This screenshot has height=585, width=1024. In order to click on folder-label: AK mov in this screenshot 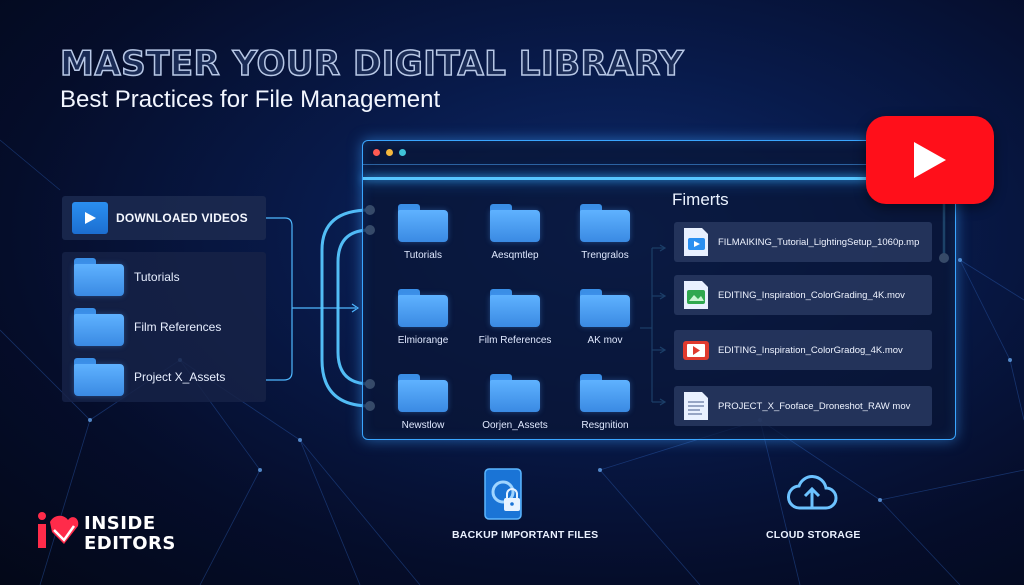, I will do `click(605, 340)`.